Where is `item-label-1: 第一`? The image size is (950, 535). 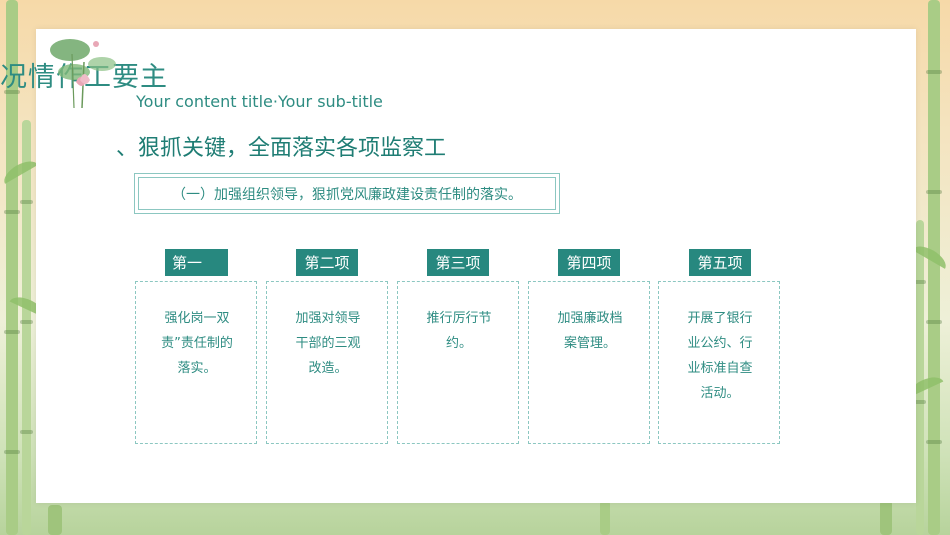
item-label-1: 第一 is located at coordinates (196, 262).